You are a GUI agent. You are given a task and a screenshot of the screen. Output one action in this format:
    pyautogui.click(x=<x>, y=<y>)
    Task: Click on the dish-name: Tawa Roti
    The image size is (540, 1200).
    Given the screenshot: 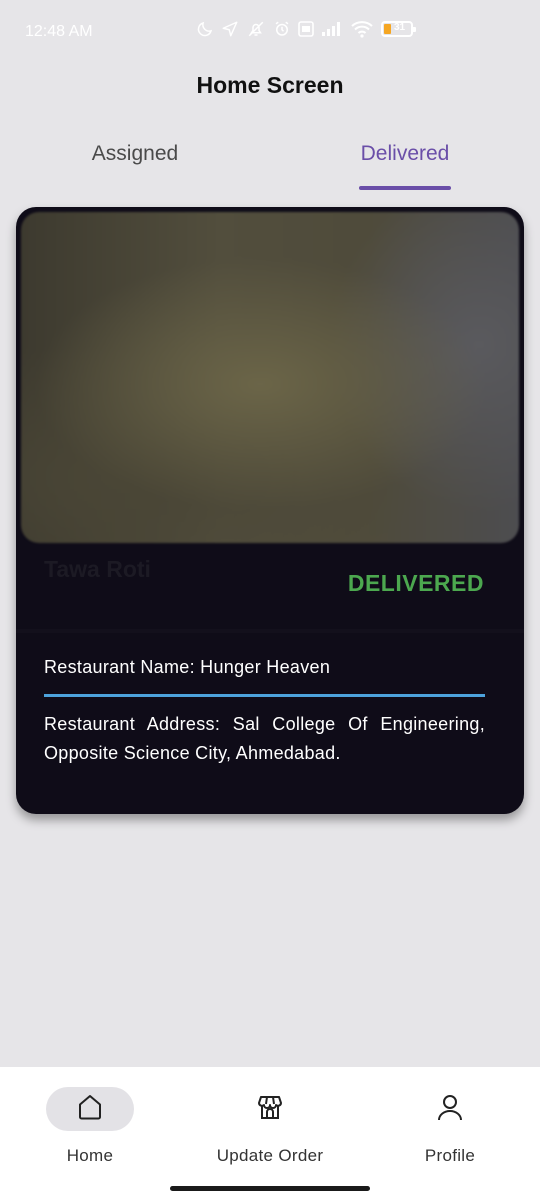 What is the action you would take?
    pyautogui.click(x=97, y=569)
    